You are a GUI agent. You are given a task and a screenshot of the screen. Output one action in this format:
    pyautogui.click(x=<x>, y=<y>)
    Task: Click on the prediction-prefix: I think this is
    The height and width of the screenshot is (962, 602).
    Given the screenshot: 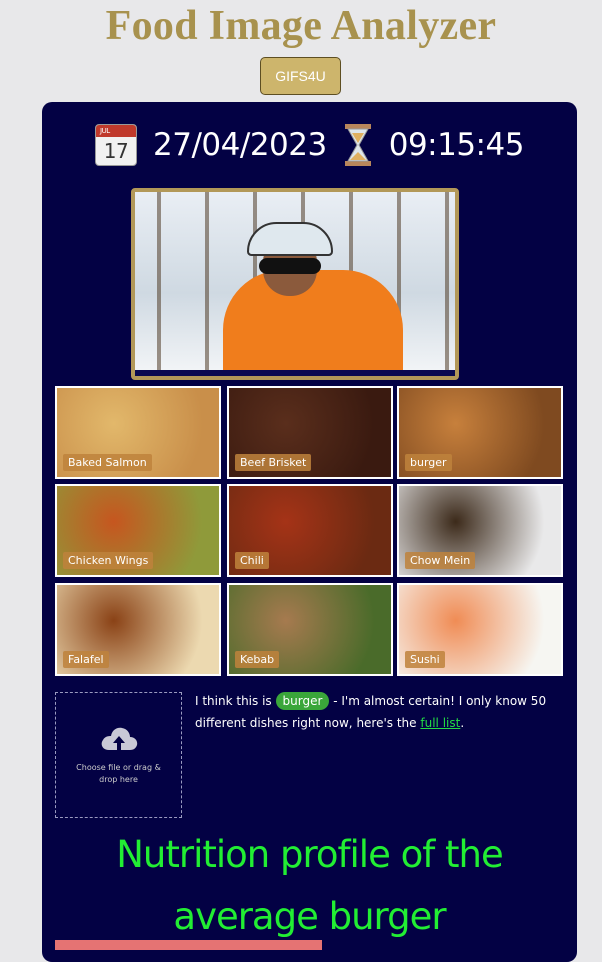 What is the action you would take?
    pyautogui.click(x=233, y=701)
    